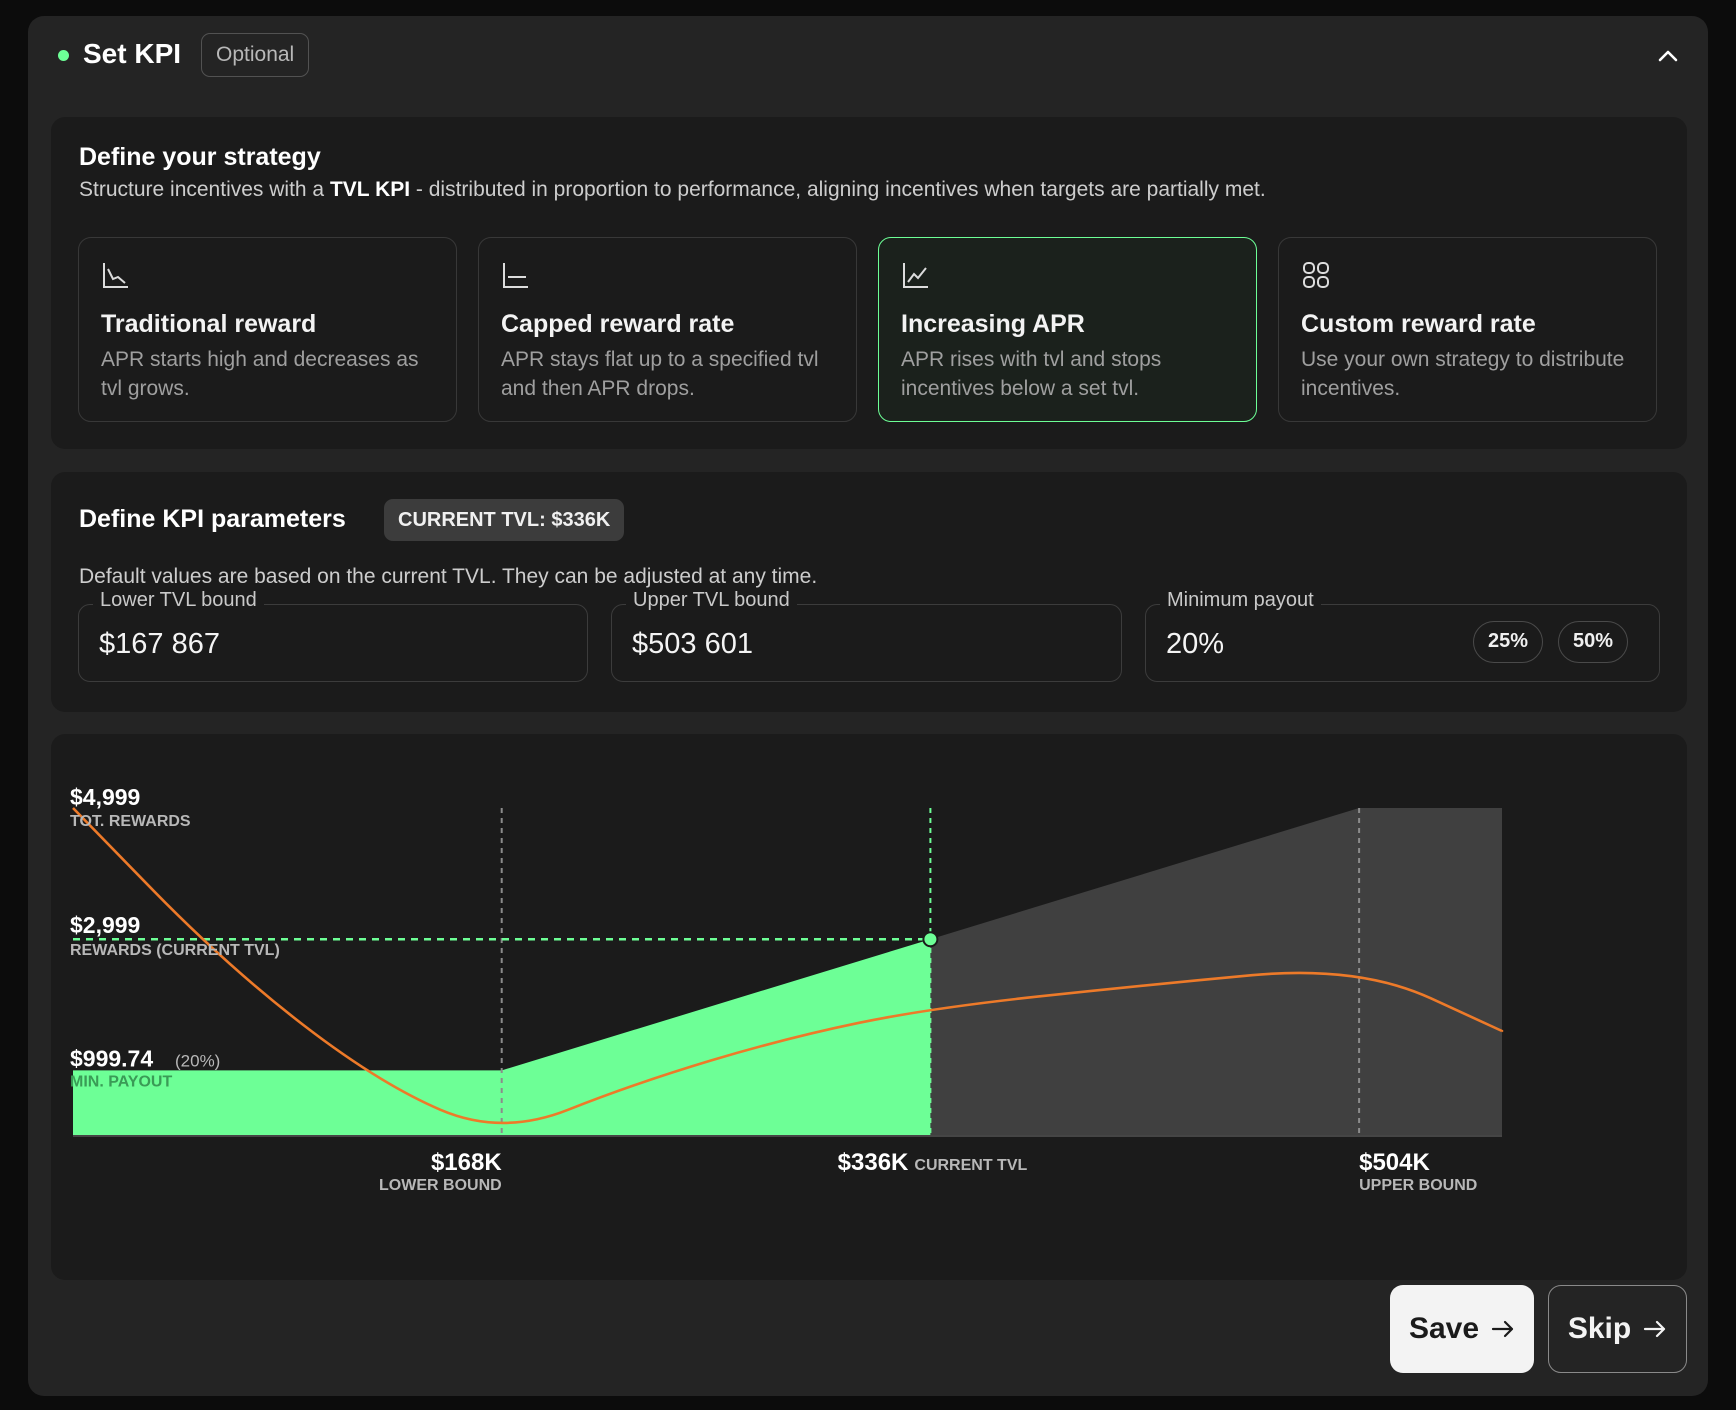 Image resolution: width=1736 pixels, height=1410 pixels. I want to click on current-tvl-badge: CURRENT TVL: $336K, so click(504, 520).